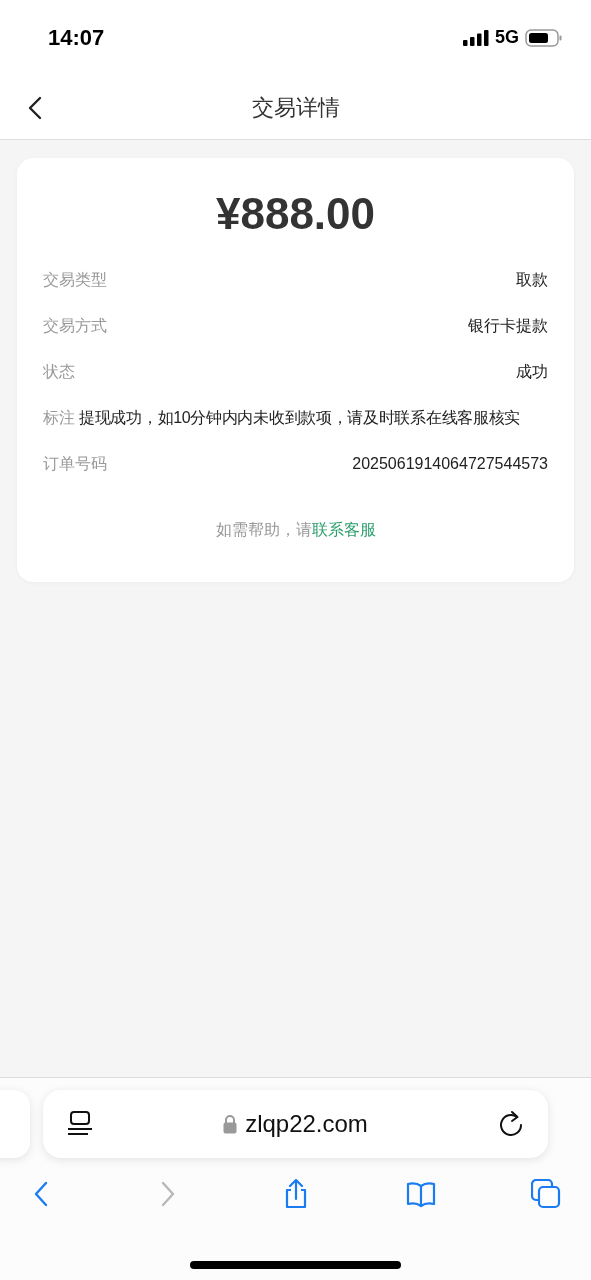  Describe the element at coordinates (75, 326) in the screenshot. I see `detail-label: 交易方式` at that location.